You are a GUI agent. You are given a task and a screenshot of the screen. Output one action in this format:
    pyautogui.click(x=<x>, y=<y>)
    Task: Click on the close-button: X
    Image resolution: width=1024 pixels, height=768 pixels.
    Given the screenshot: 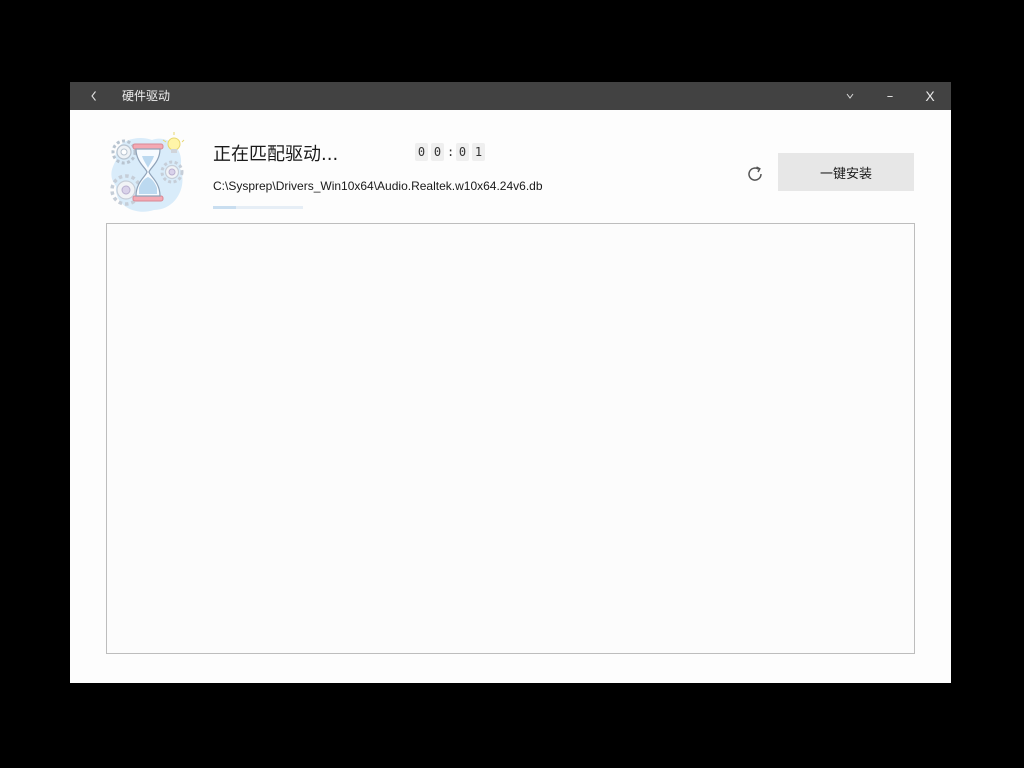 What is the action you would take?
    pyautogui.click(x=930, y=96)
    